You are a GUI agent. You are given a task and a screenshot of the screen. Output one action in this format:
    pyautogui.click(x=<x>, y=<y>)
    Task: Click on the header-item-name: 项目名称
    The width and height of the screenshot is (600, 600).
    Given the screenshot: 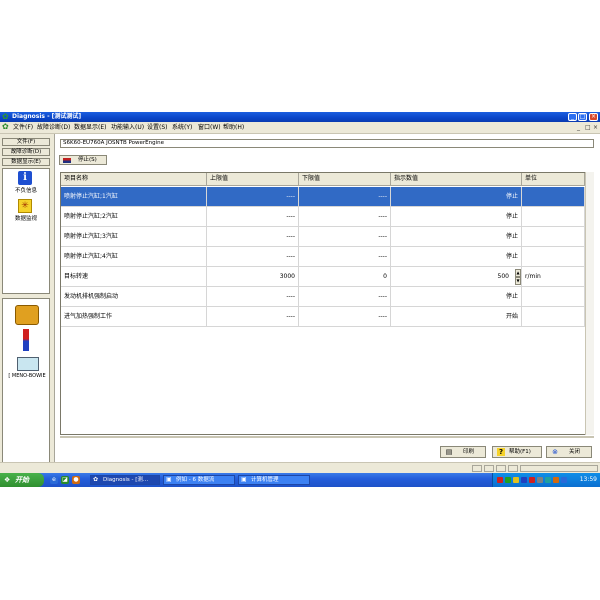 What is the action you would take?
    pyautogui.click(x=134, y=179)
    